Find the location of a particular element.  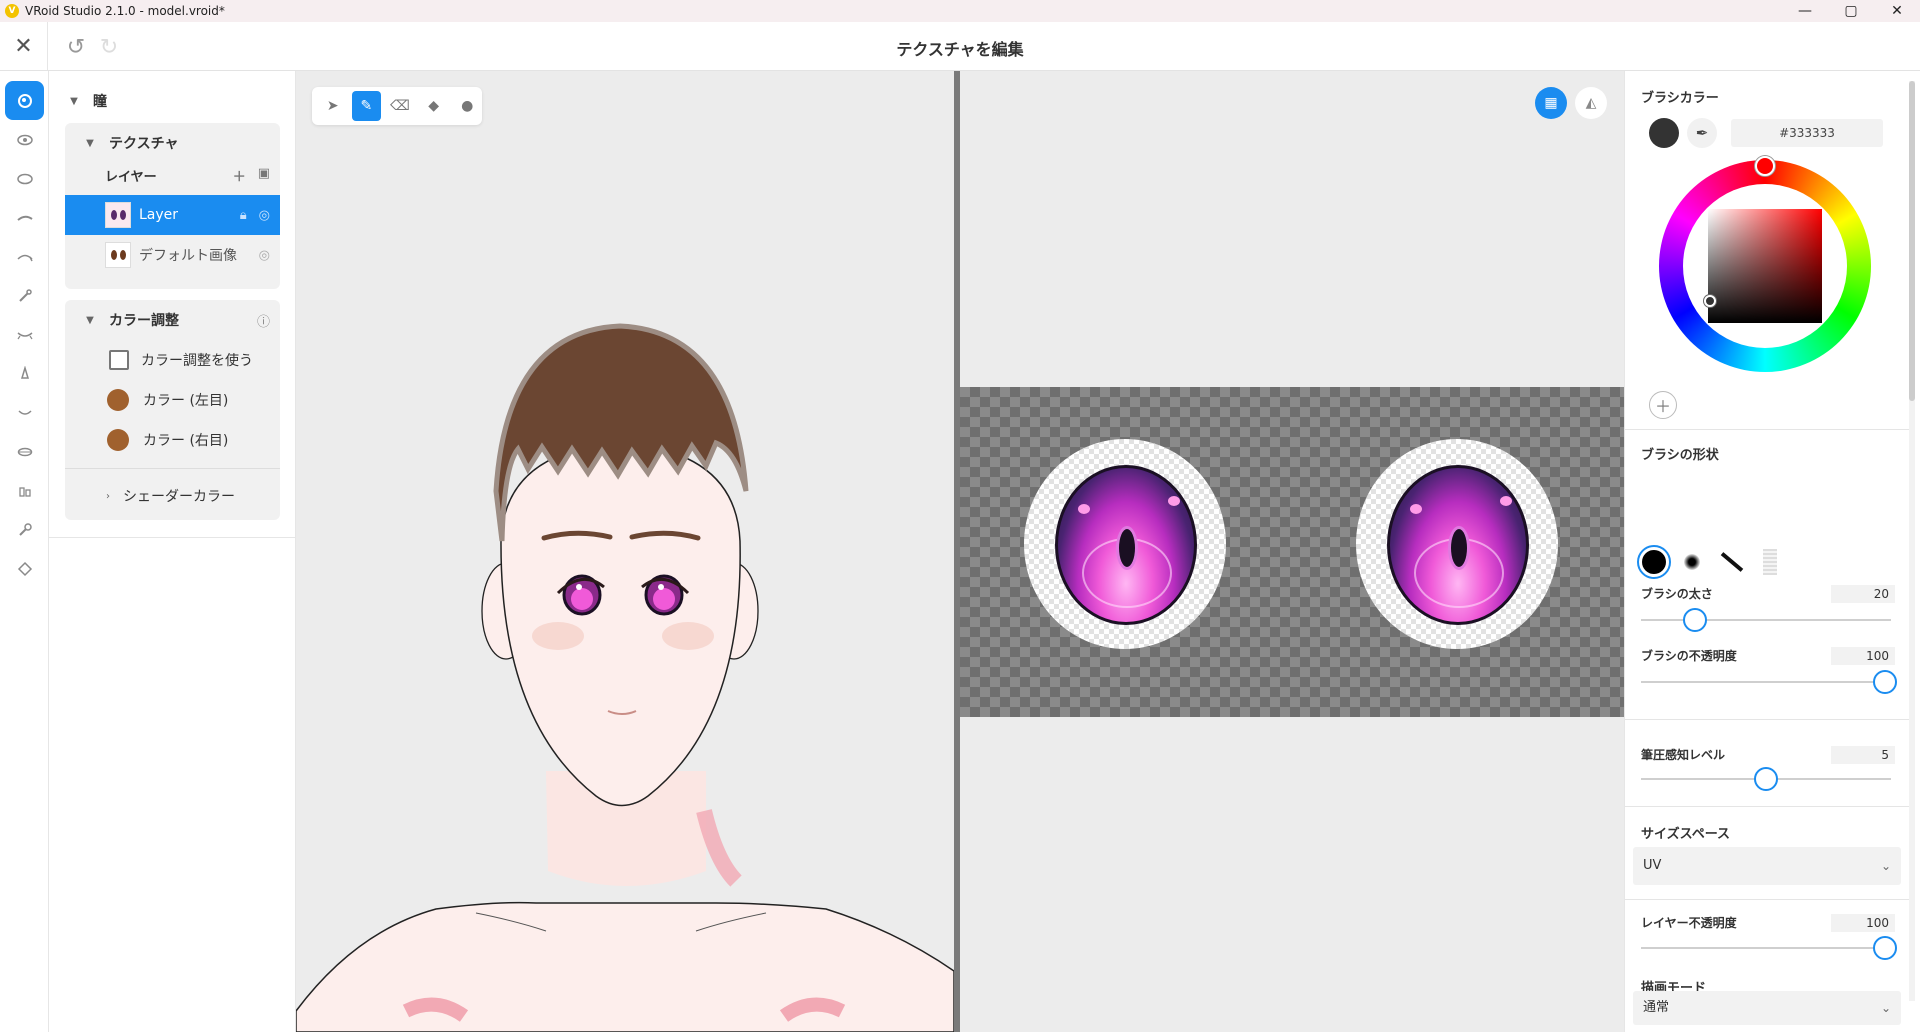

color-wheel is located at coordinates (1765, 264).